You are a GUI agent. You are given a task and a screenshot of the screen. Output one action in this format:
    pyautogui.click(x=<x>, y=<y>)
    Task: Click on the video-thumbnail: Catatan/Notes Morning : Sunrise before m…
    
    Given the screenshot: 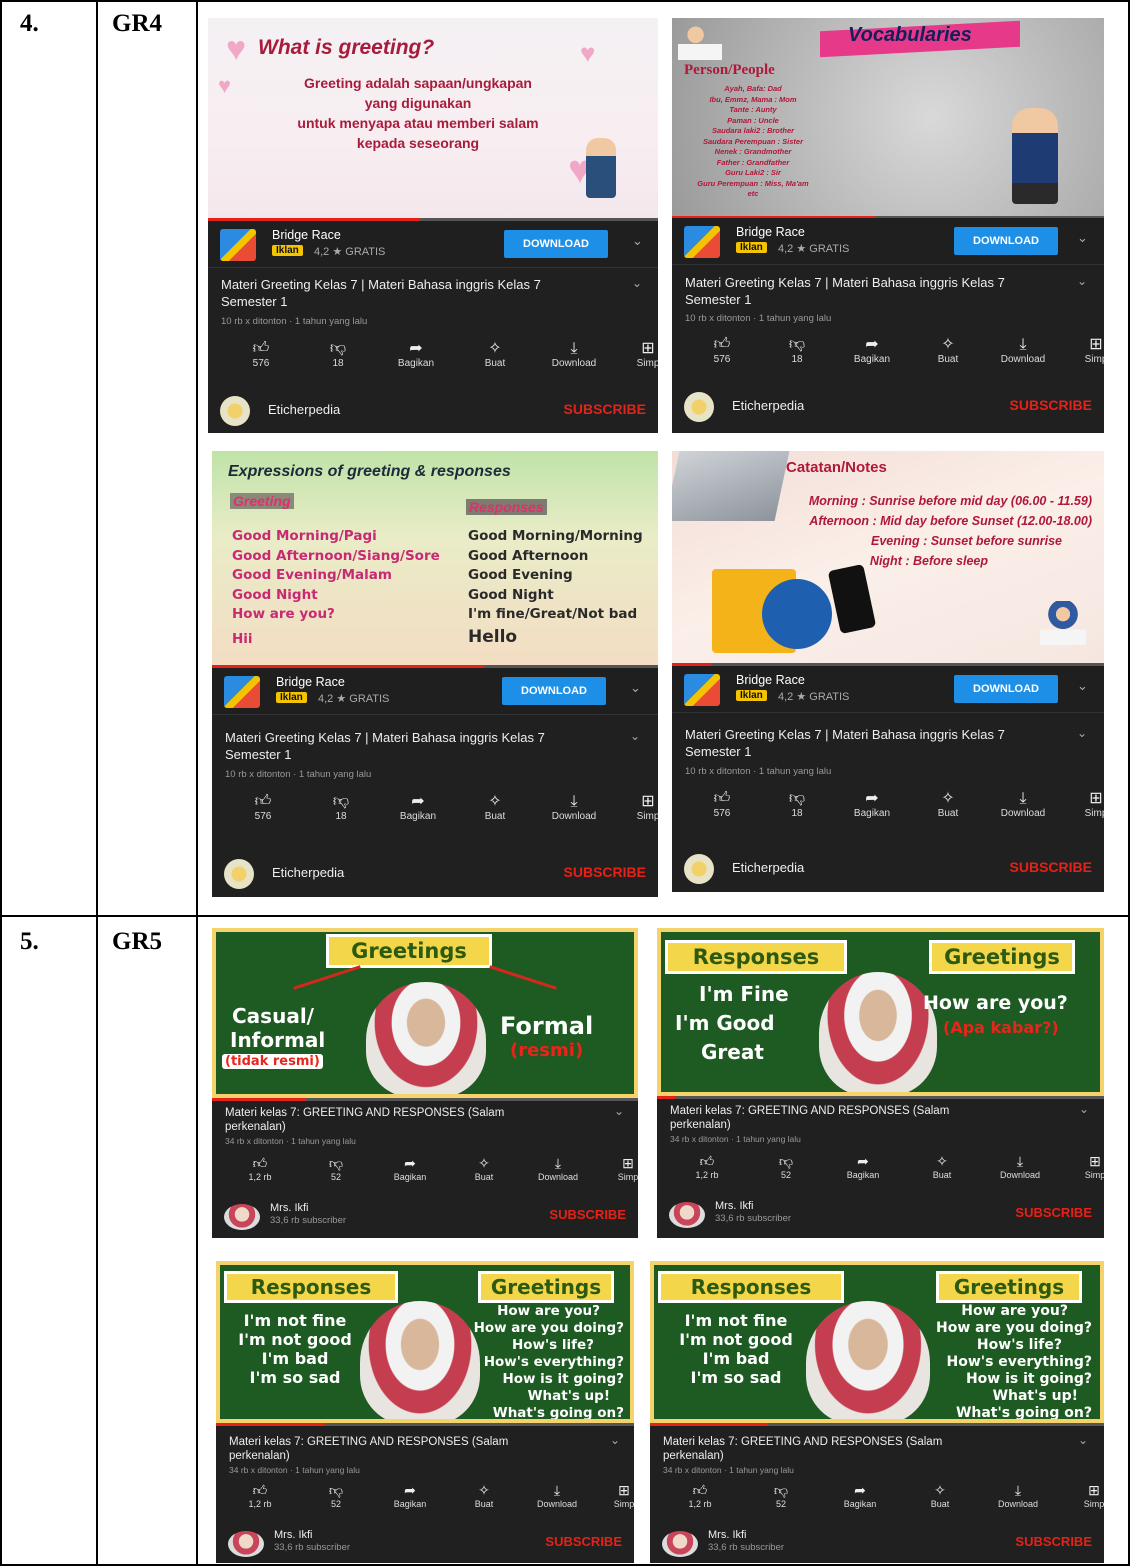 What is the action you would take?
    pyautogui.click(x=888, y=557)
    